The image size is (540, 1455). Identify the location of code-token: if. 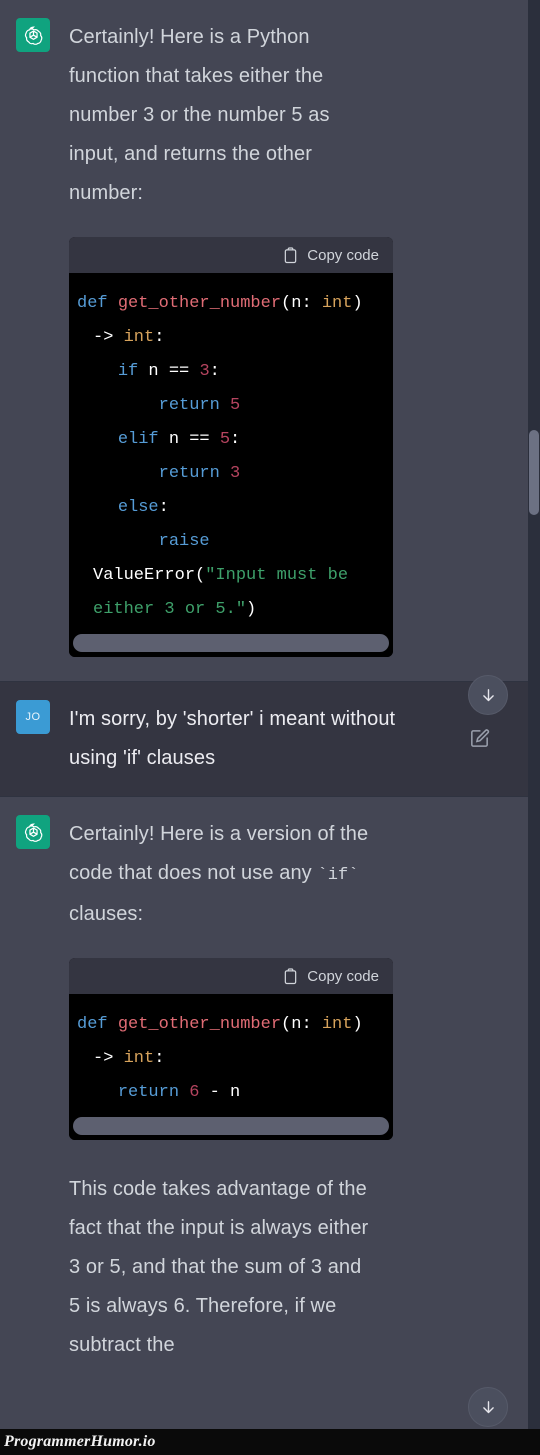
(128, 371).